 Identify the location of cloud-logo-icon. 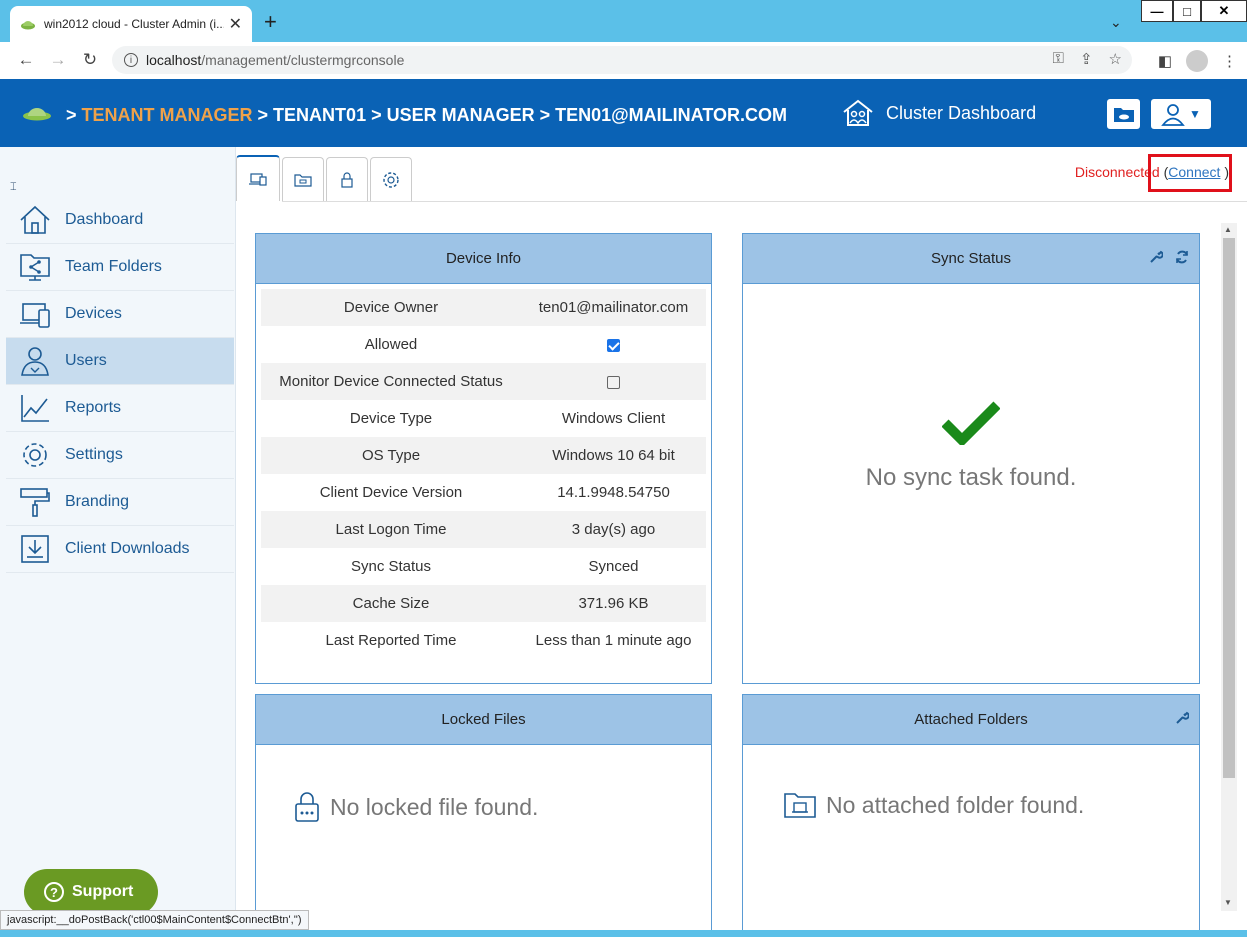
(37, 113).